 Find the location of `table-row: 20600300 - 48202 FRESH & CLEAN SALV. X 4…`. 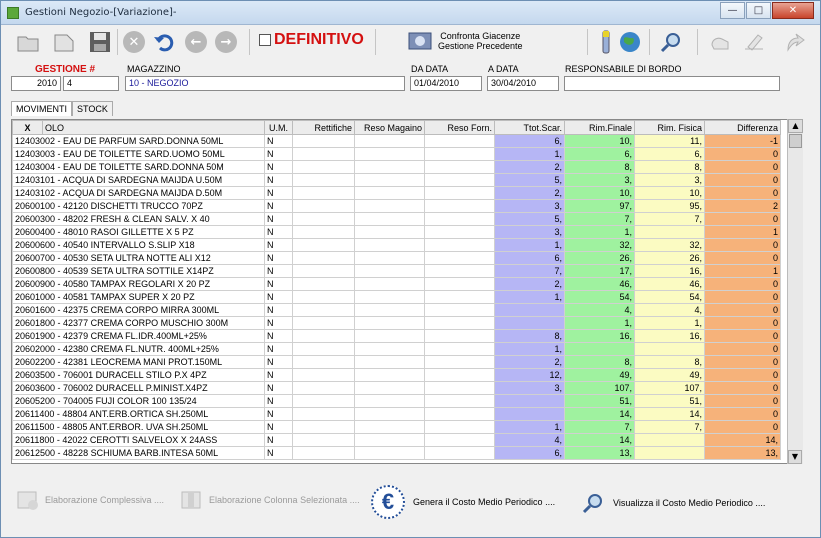

table-row: 20600300 - 48202 FRESH & CLEAN SALV. X 4… is located at coordinates (396, 219).